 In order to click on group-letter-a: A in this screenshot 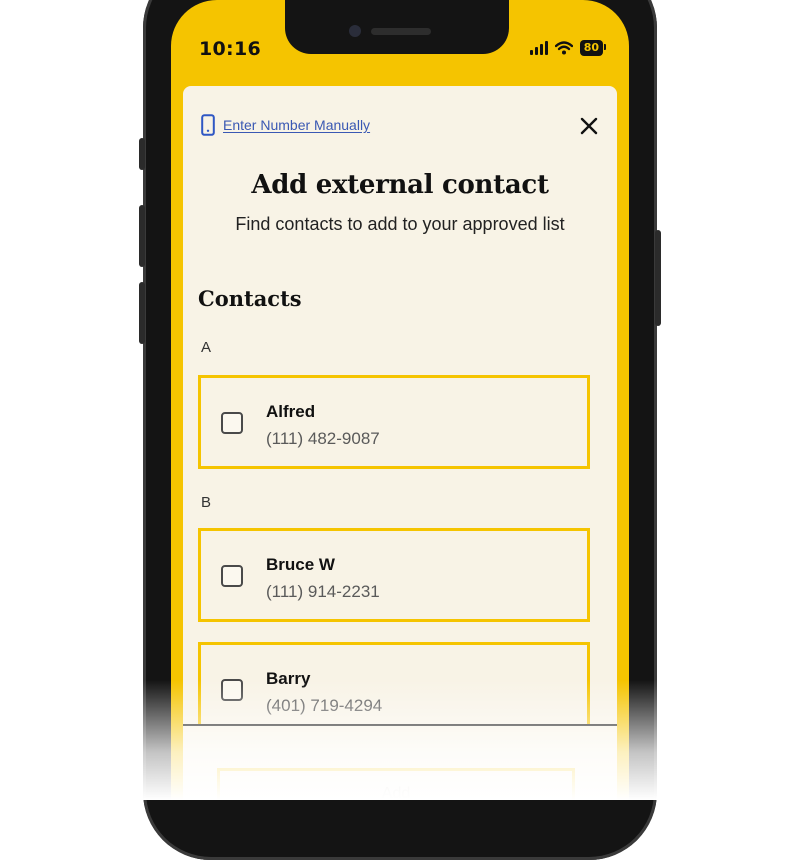, I will do `click(206, 347)`.